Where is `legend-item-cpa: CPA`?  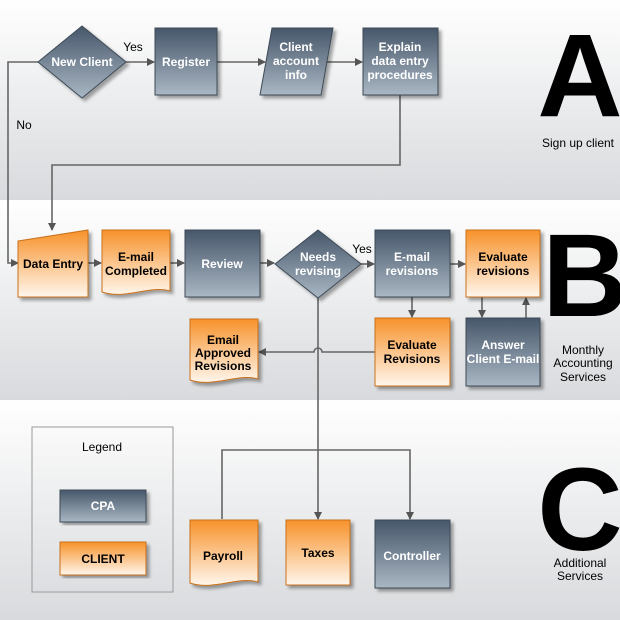 legend-item-cpa: CPA is located at coordinates (103, 506).